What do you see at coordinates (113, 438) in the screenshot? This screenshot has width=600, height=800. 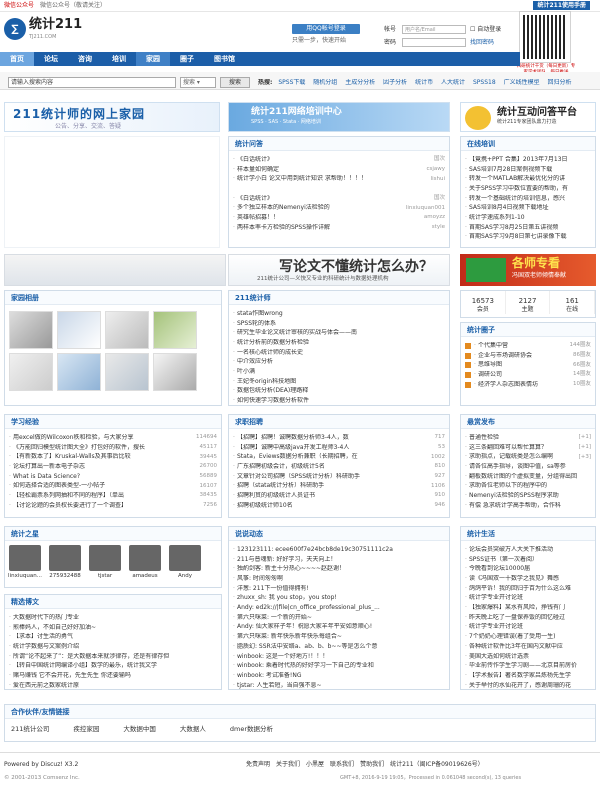 I see `list-item: 用excel做的Wilcoxon秩和检验，与大家分享114694` at bounding box center [113, 438].